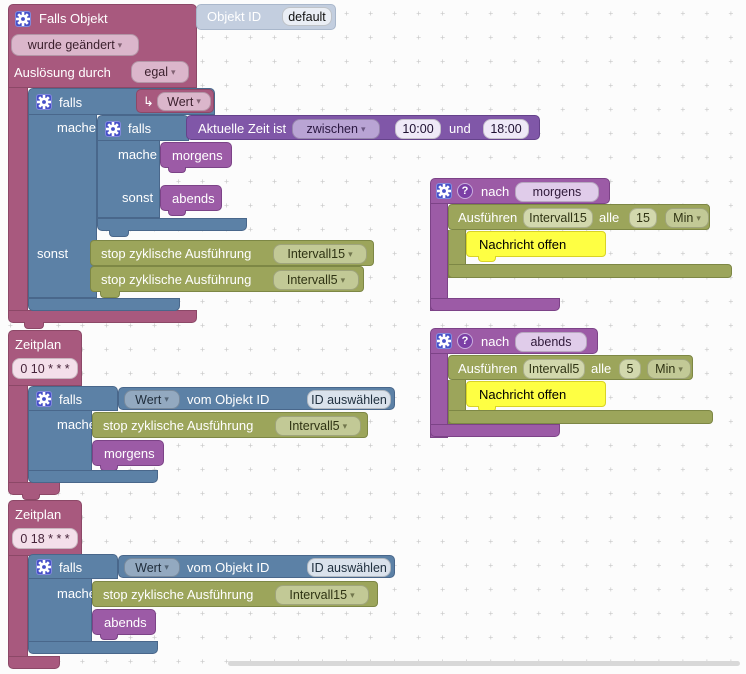  What do you see at coordinates (18, 434) in the screenshot?
I see `zeitplan1-spine` at bounding box center [18, 434].